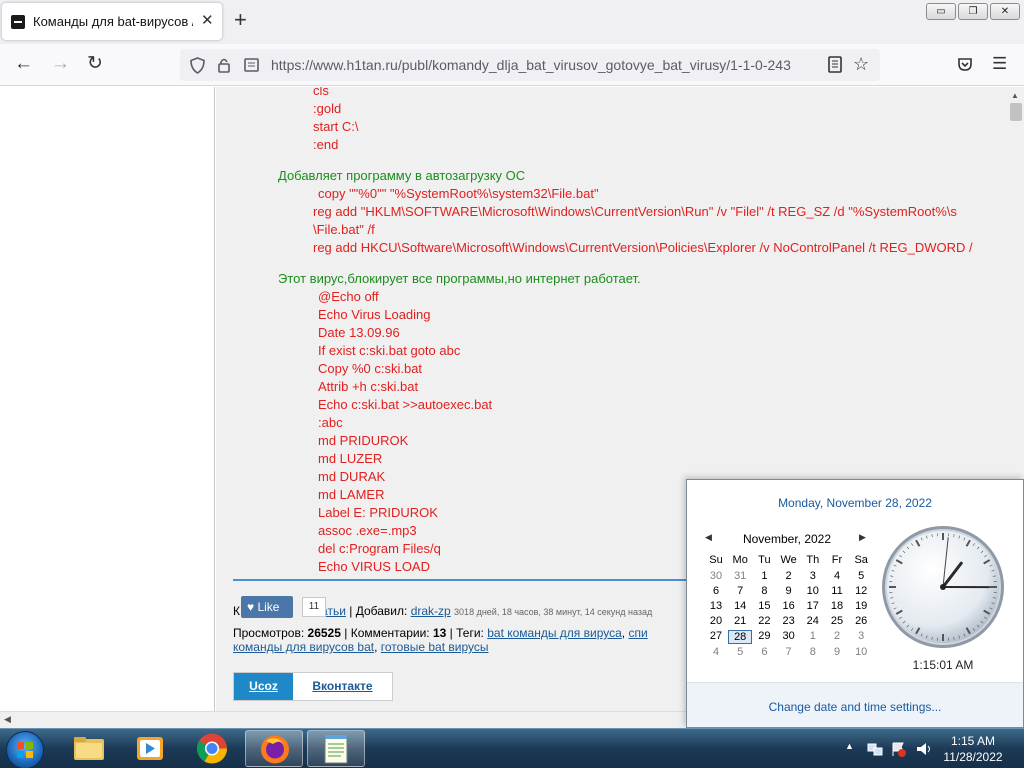  What do you see at coordinates (327, 108) in the screenshot?
I see `code-line: :gold` at bounding box center [327, 108].